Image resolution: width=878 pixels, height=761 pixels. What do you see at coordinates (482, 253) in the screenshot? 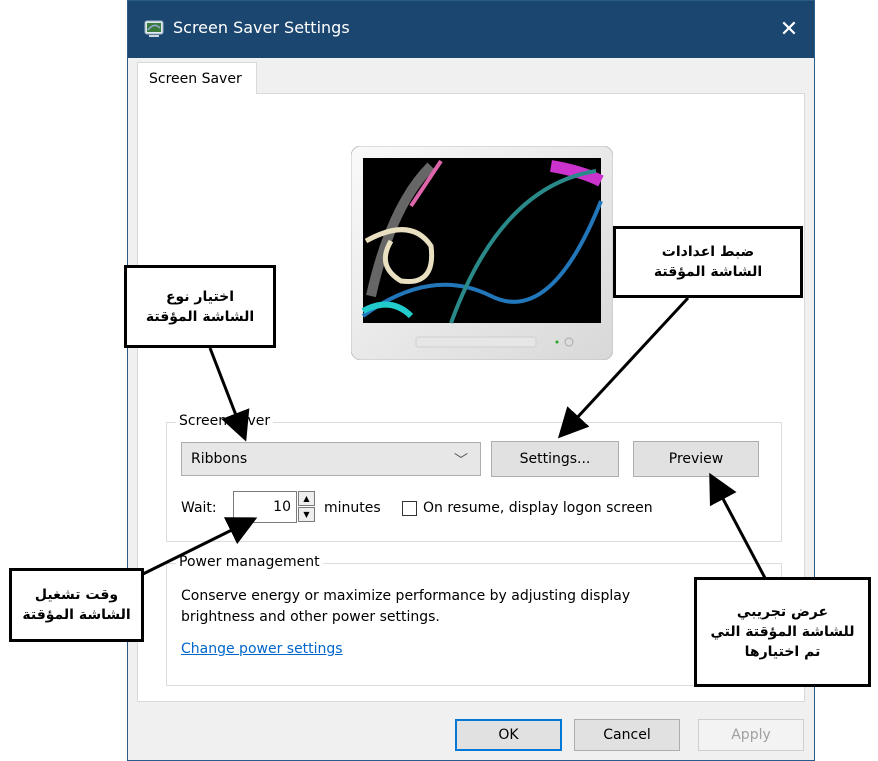
I see `screen-saver-preview-monitor` at bounding box center [482, 253].